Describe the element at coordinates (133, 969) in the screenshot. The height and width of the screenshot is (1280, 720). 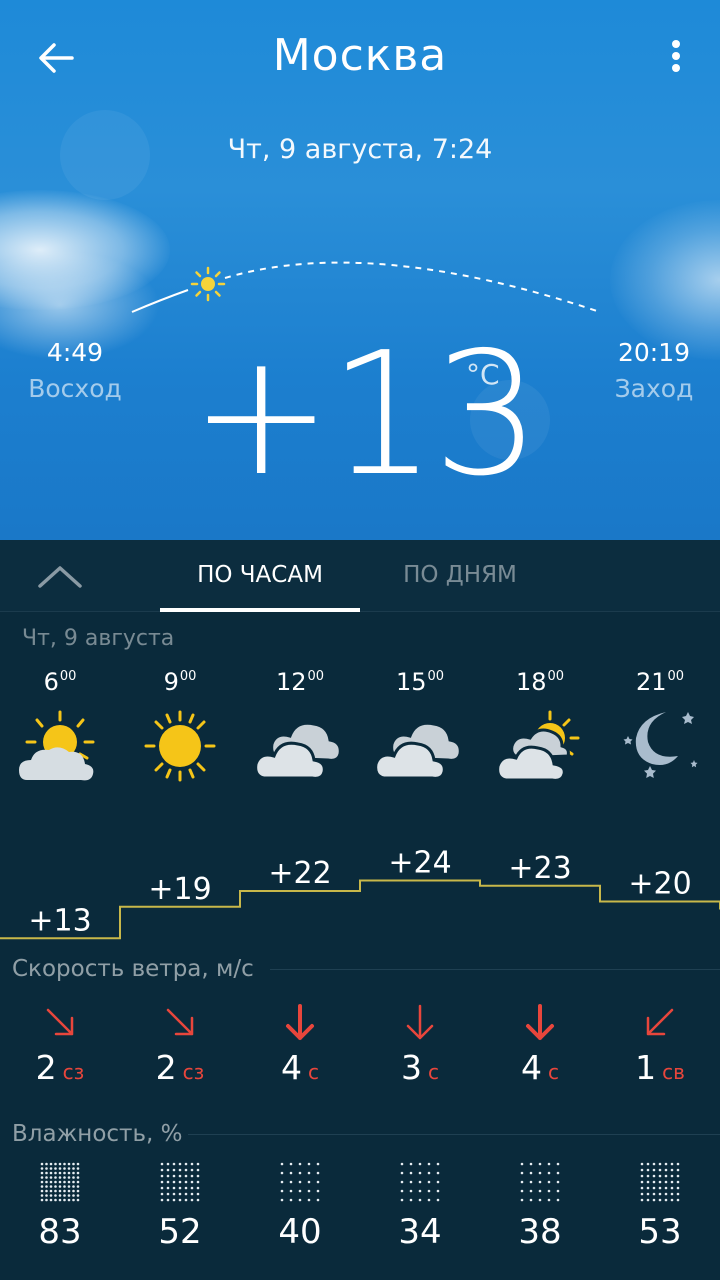
I see `wind-section-title: Скорость ветра, м/с` at that location.